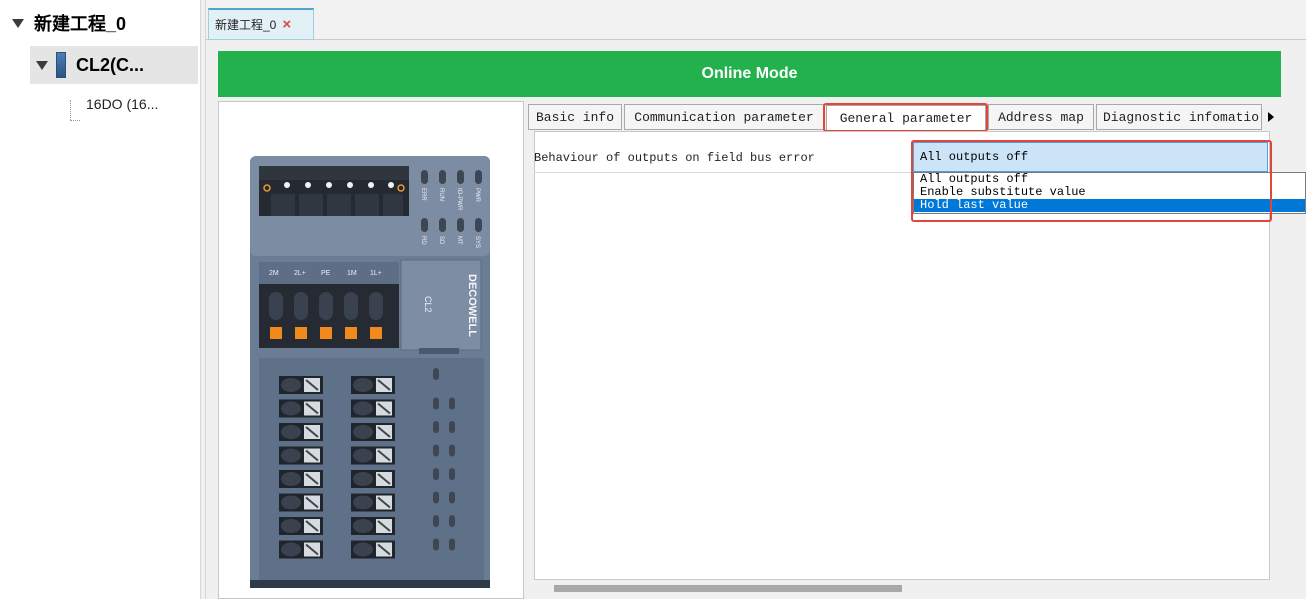 This screenshot has height=605, width=1306. I want to click on arrow-right-icon, so click(1271, 117).